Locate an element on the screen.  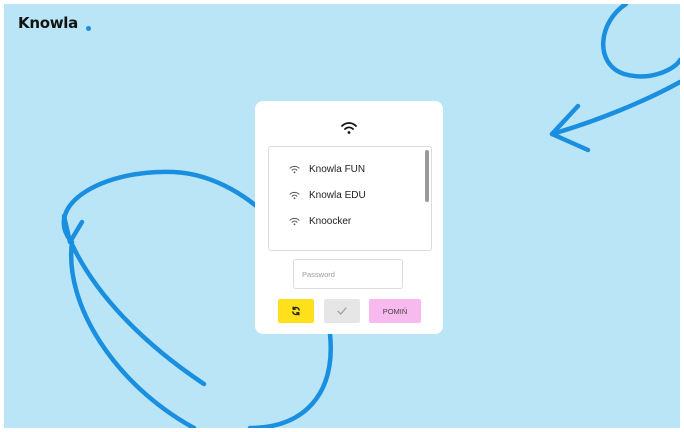
checkmark-icon is located at coordinates (342, 311).